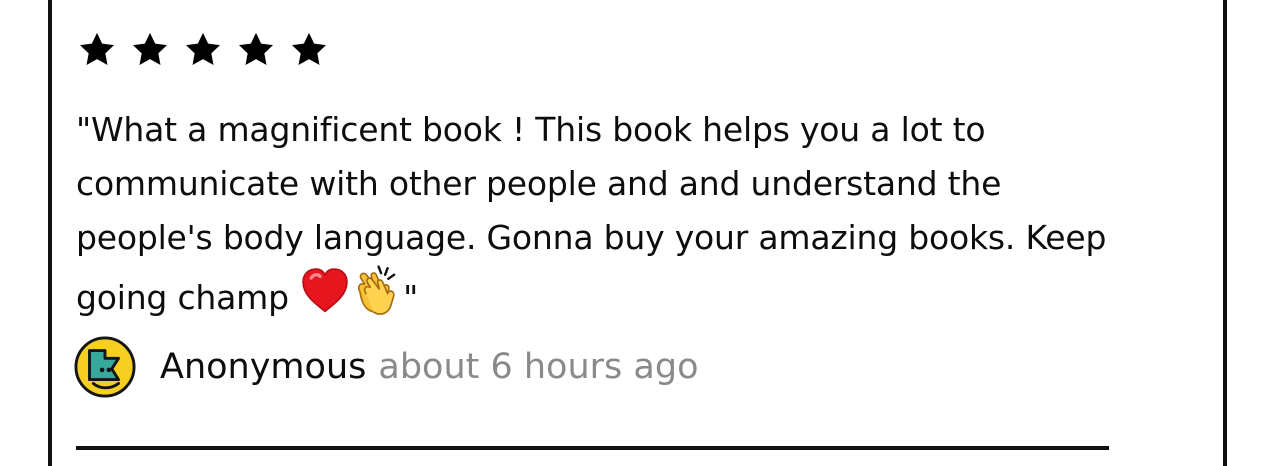  What do you see at coordinates (263, 367) in the screenshot?
I see `author-name: Anonymous` at bounding box center [263, 367].